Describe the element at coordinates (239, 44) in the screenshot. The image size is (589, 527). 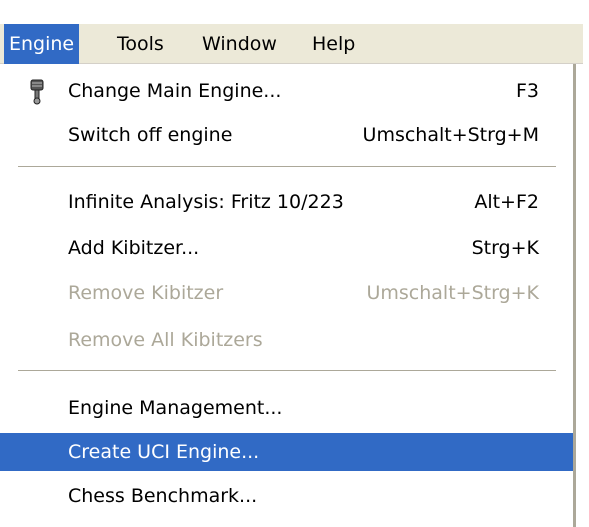
I see `menu-window: Window` at that location.